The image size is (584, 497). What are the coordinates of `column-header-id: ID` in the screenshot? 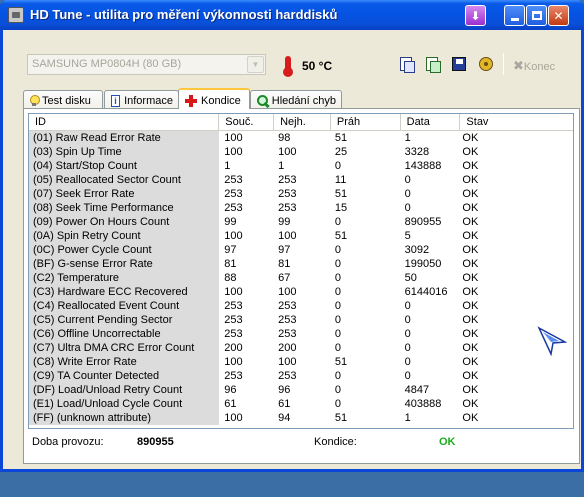 It's located at (124, 122).